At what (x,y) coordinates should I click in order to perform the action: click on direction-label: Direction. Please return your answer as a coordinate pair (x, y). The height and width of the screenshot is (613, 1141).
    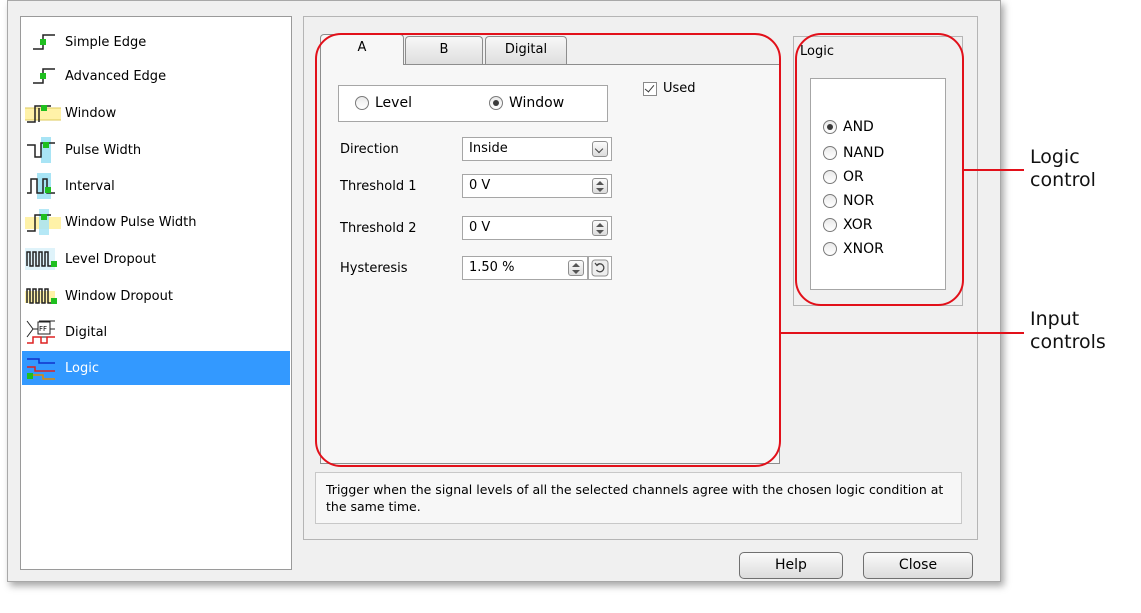
    Looking at the image, I should click on (369, 149).